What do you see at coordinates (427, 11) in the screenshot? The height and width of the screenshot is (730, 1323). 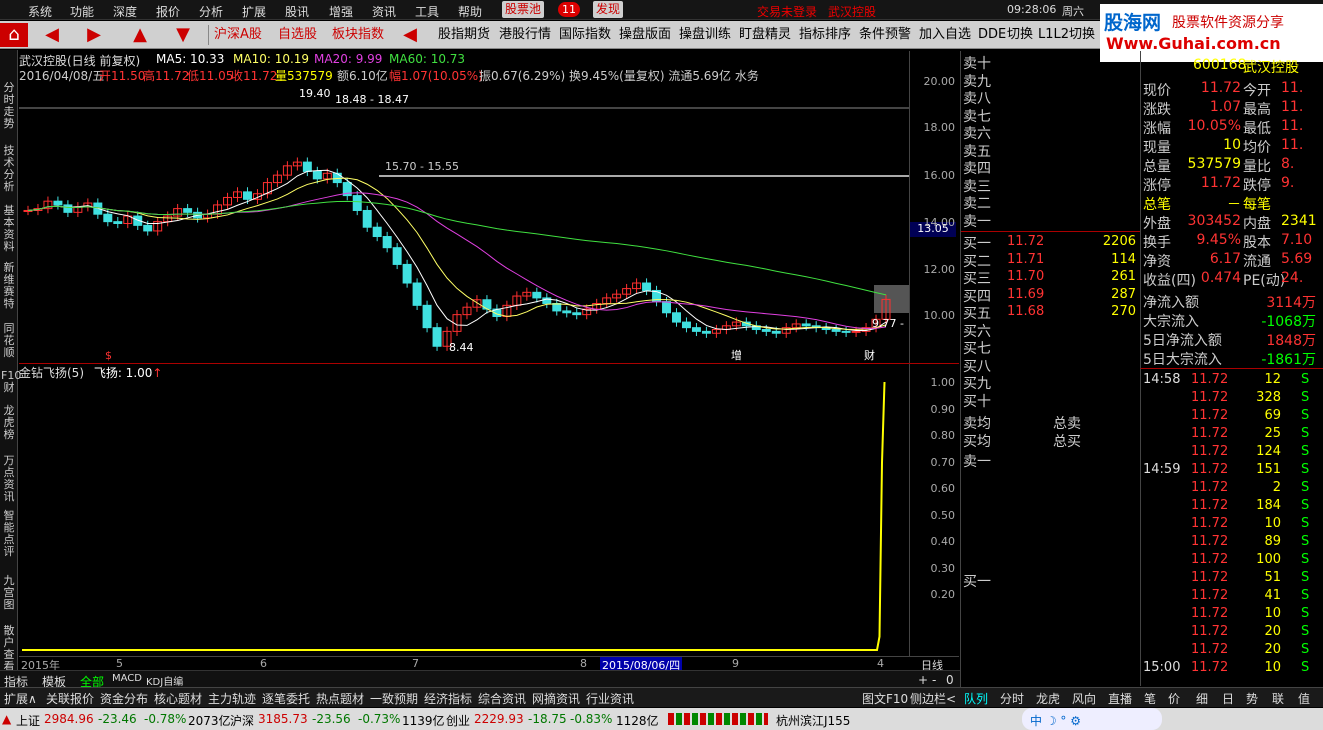 I see `menu-tools: 工具` at bounding box center [427, 11].